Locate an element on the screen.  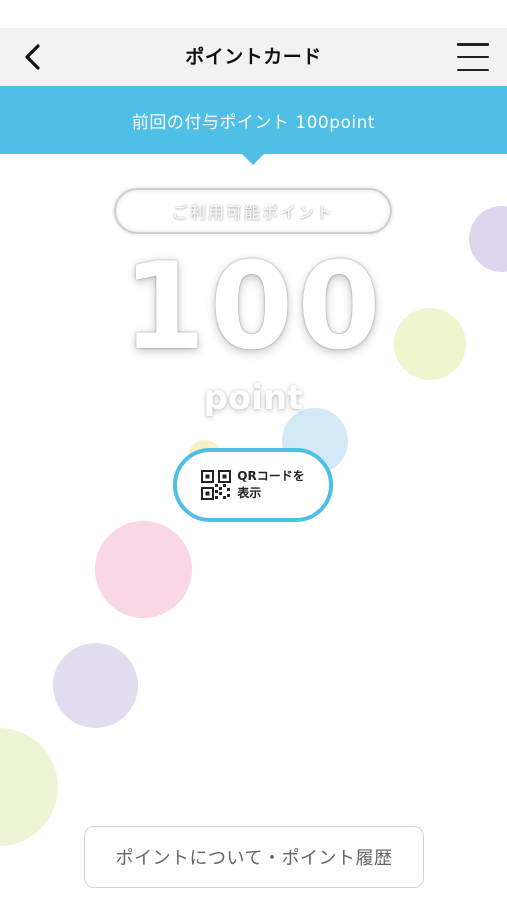
banner-pointer is located at coordinates (253, 159).